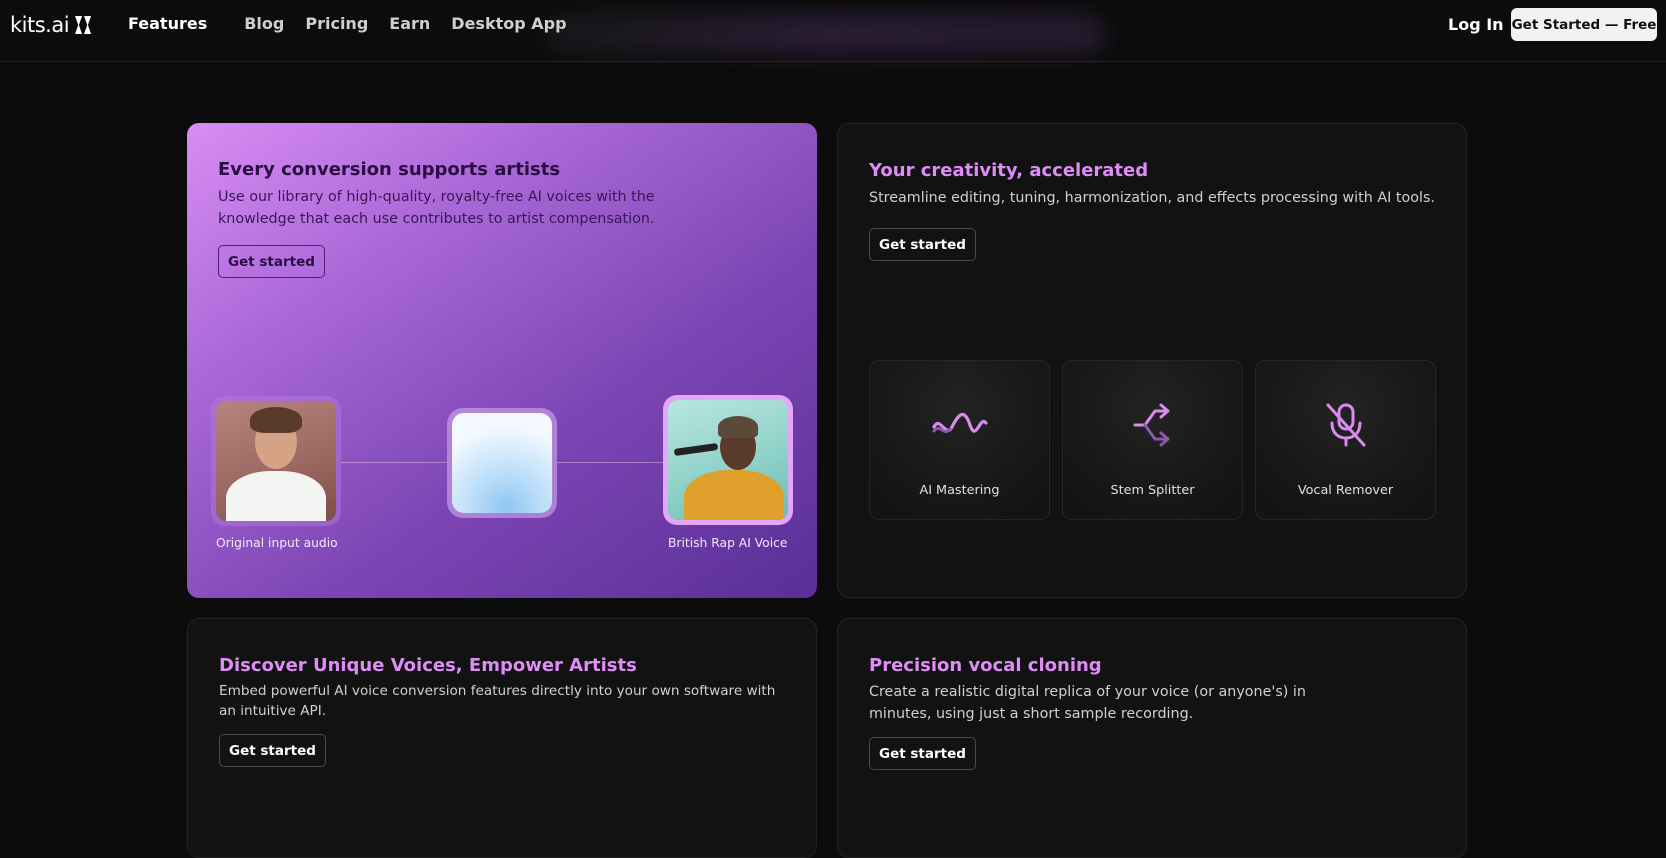 The image size is (1666, 858). Describe the element at coordinates (1584, 24) in the screenshot. I see `get-started-free-button: Get Started — Free` at that location.